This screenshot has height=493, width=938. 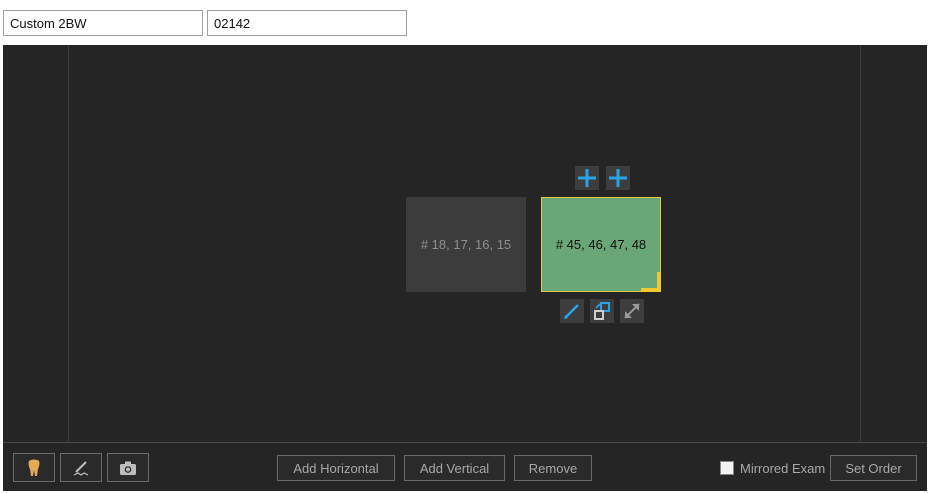 I want to click on expand-icon, so click(x=632, y=311).